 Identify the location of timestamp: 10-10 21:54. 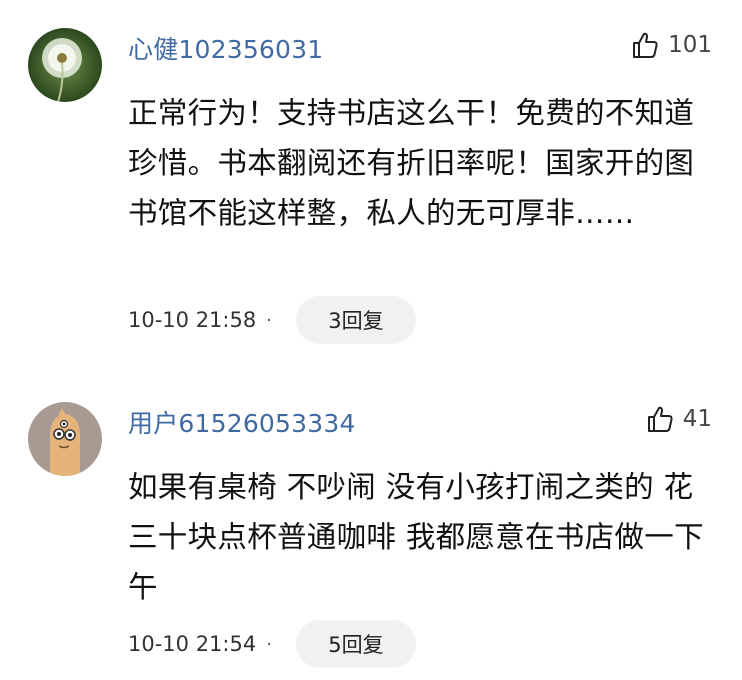
(192, 644).